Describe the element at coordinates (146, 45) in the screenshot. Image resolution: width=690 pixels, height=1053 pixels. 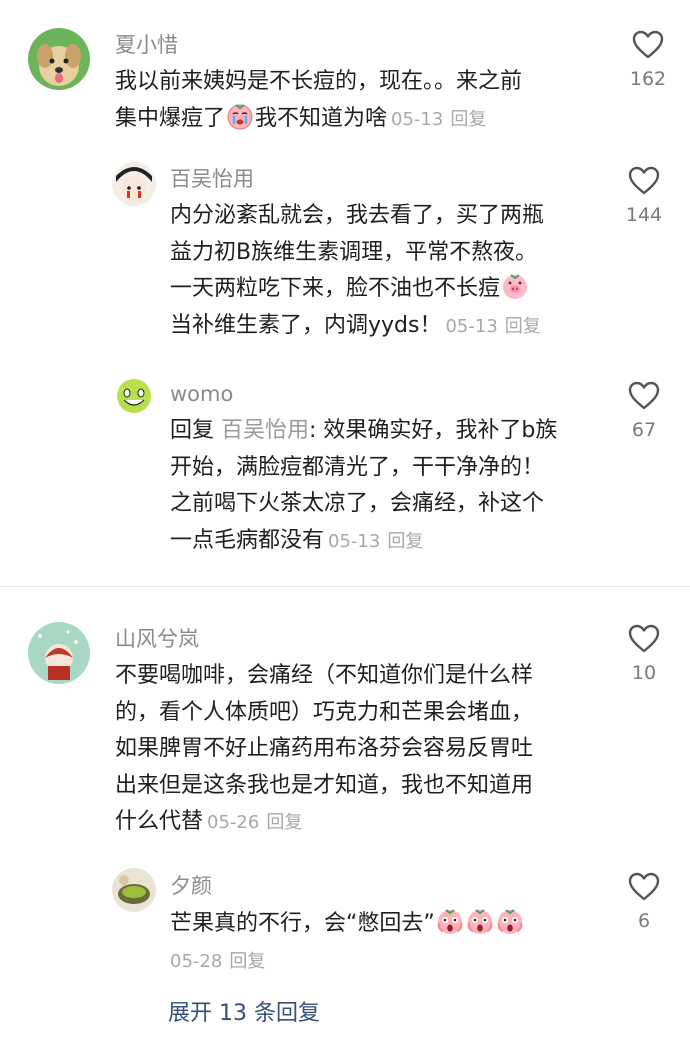
I see `username: 夏小惜` at that location.